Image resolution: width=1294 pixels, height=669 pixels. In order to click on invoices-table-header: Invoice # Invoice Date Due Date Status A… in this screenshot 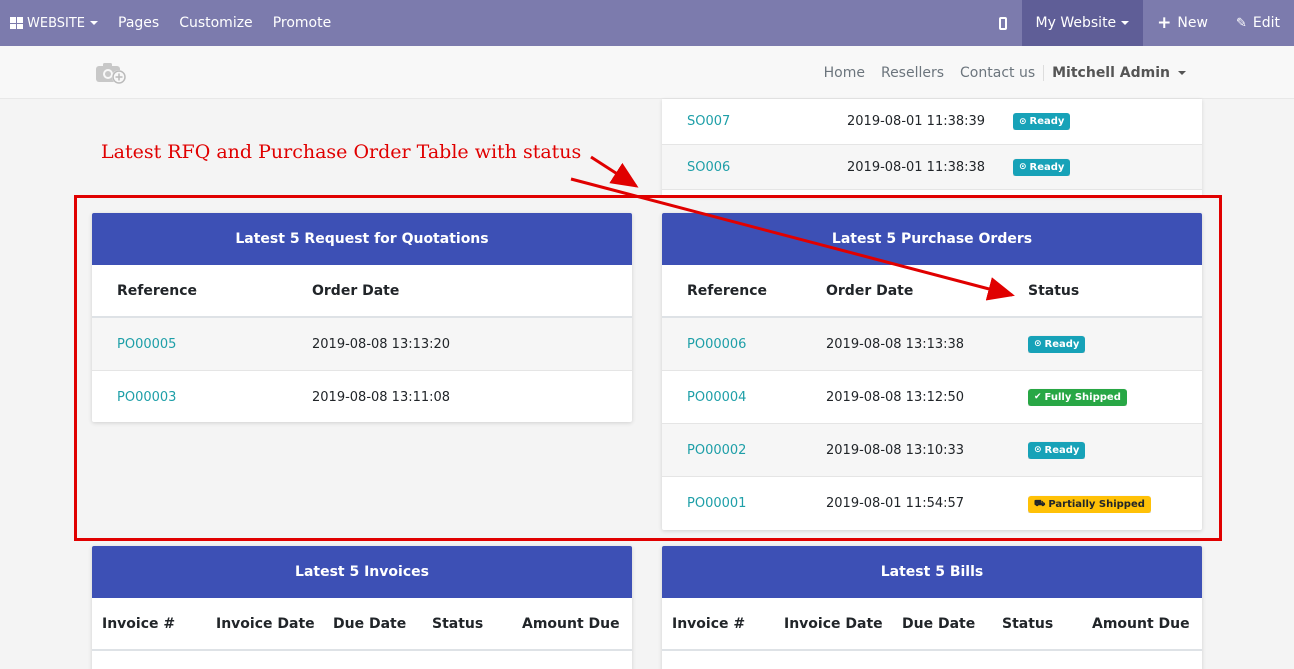, I will do `click(362, 624)`.